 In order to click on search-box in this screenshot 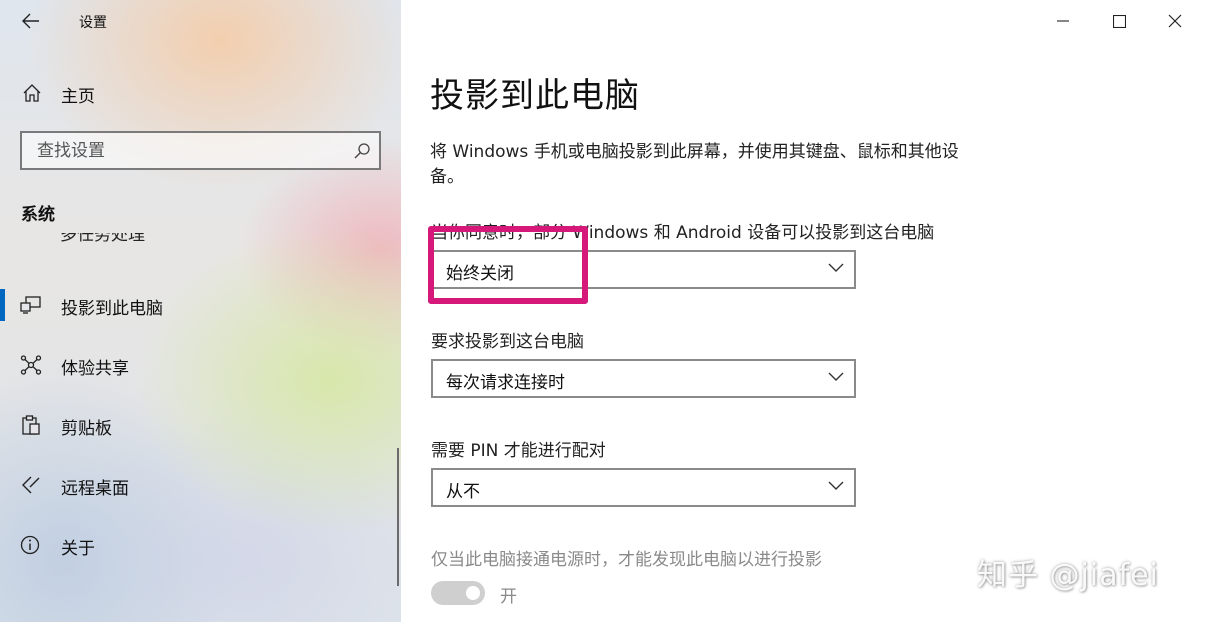, I will do `click(200, 150)`.